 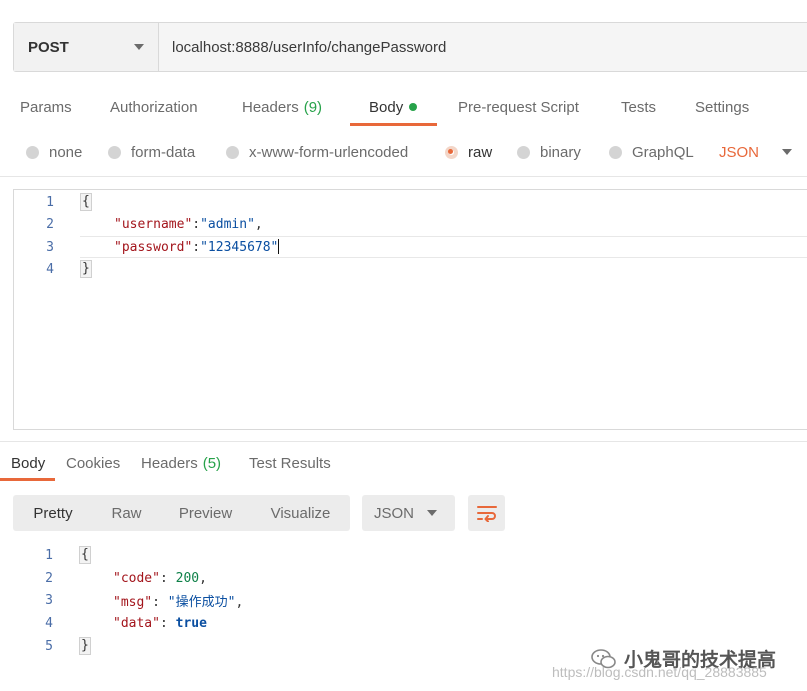 I want to click on json-value: true, so click(x=191, y=623).